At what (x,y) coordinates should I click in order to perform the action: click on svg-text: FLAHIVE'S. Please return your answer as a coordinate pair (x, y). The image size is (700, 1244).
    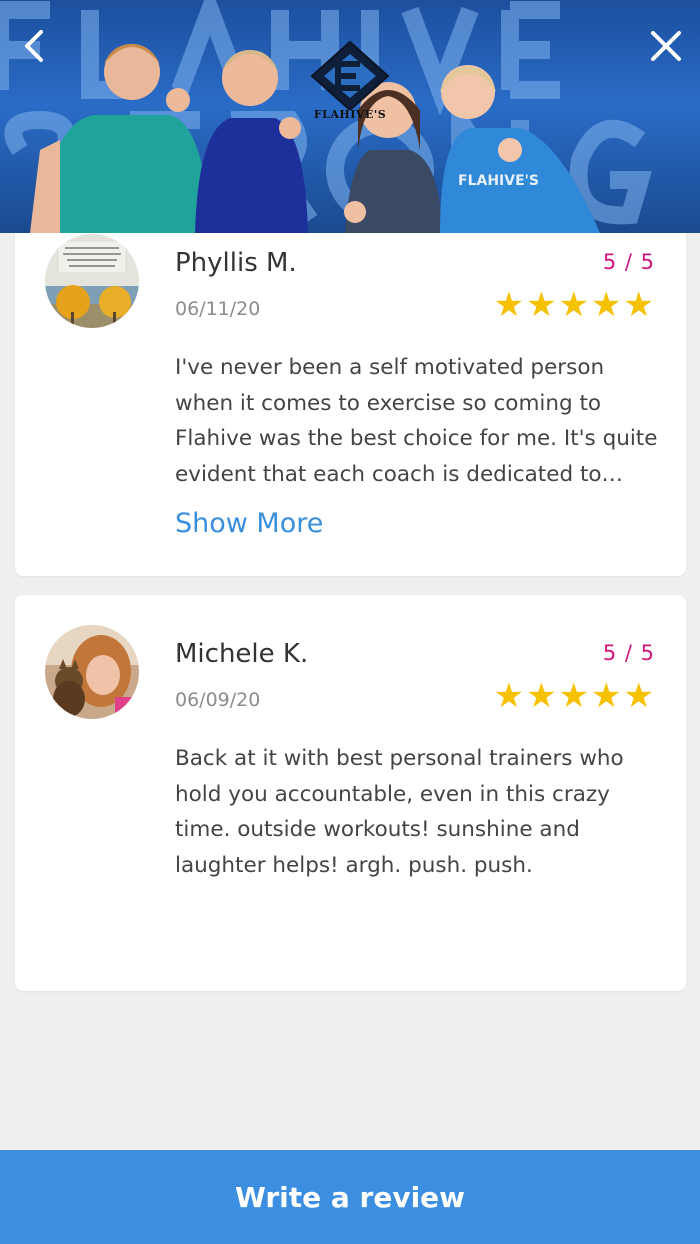
    Looking at the image, I should click on (498, 181).